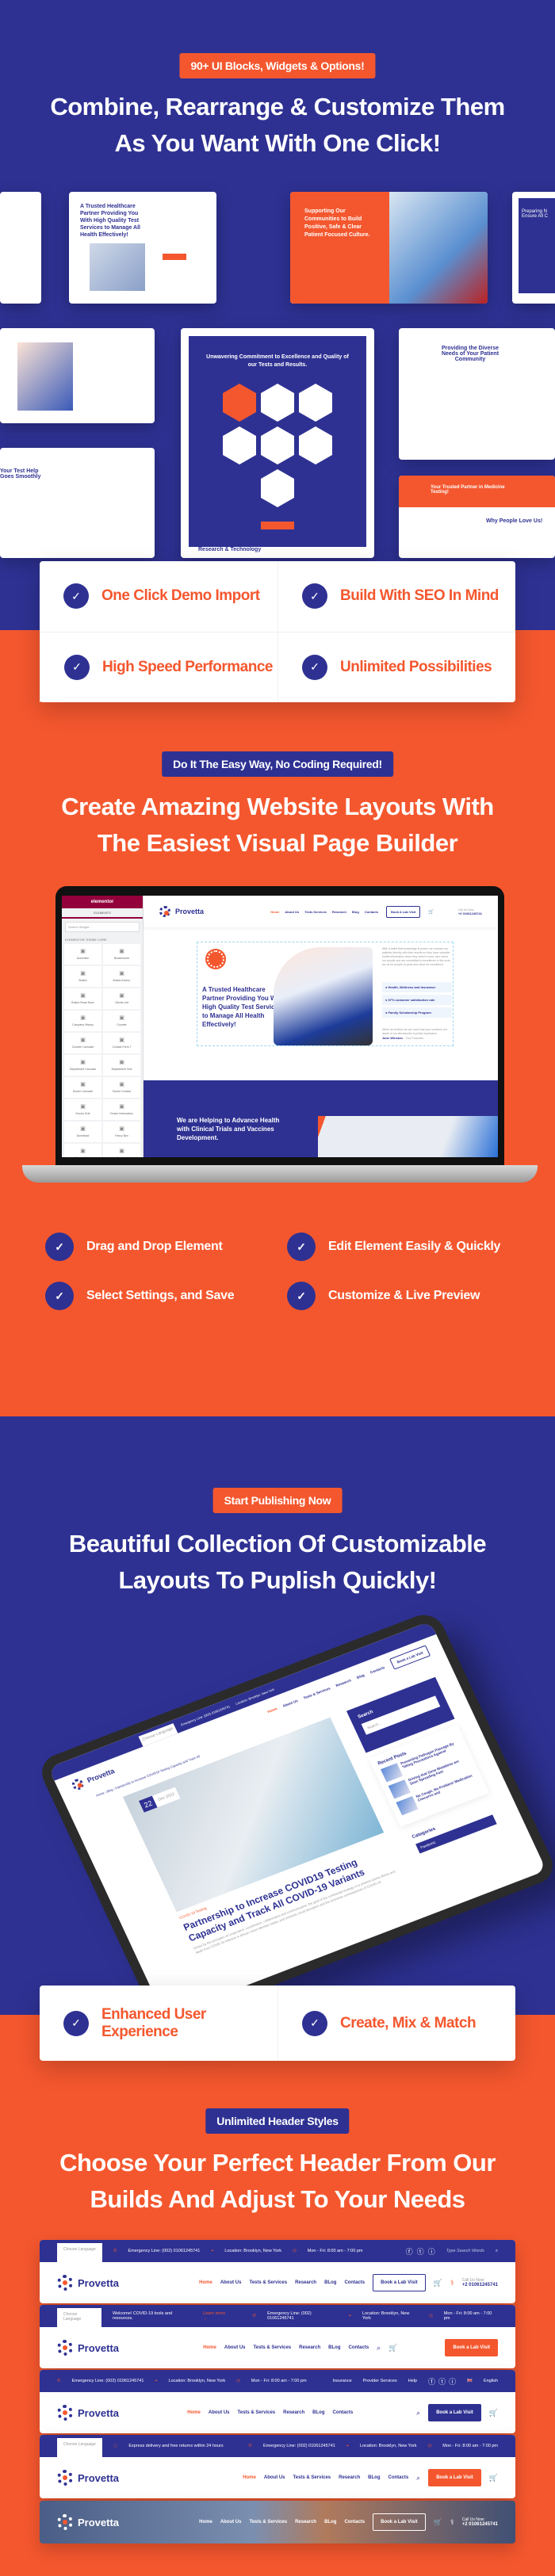 The height and width of the screenshot is (2576, 555). What do you see at coordinates (82, 998) in the screenshot?
I see `widget-tile: ▣ Button Read More` at bounding box center [82, 998].